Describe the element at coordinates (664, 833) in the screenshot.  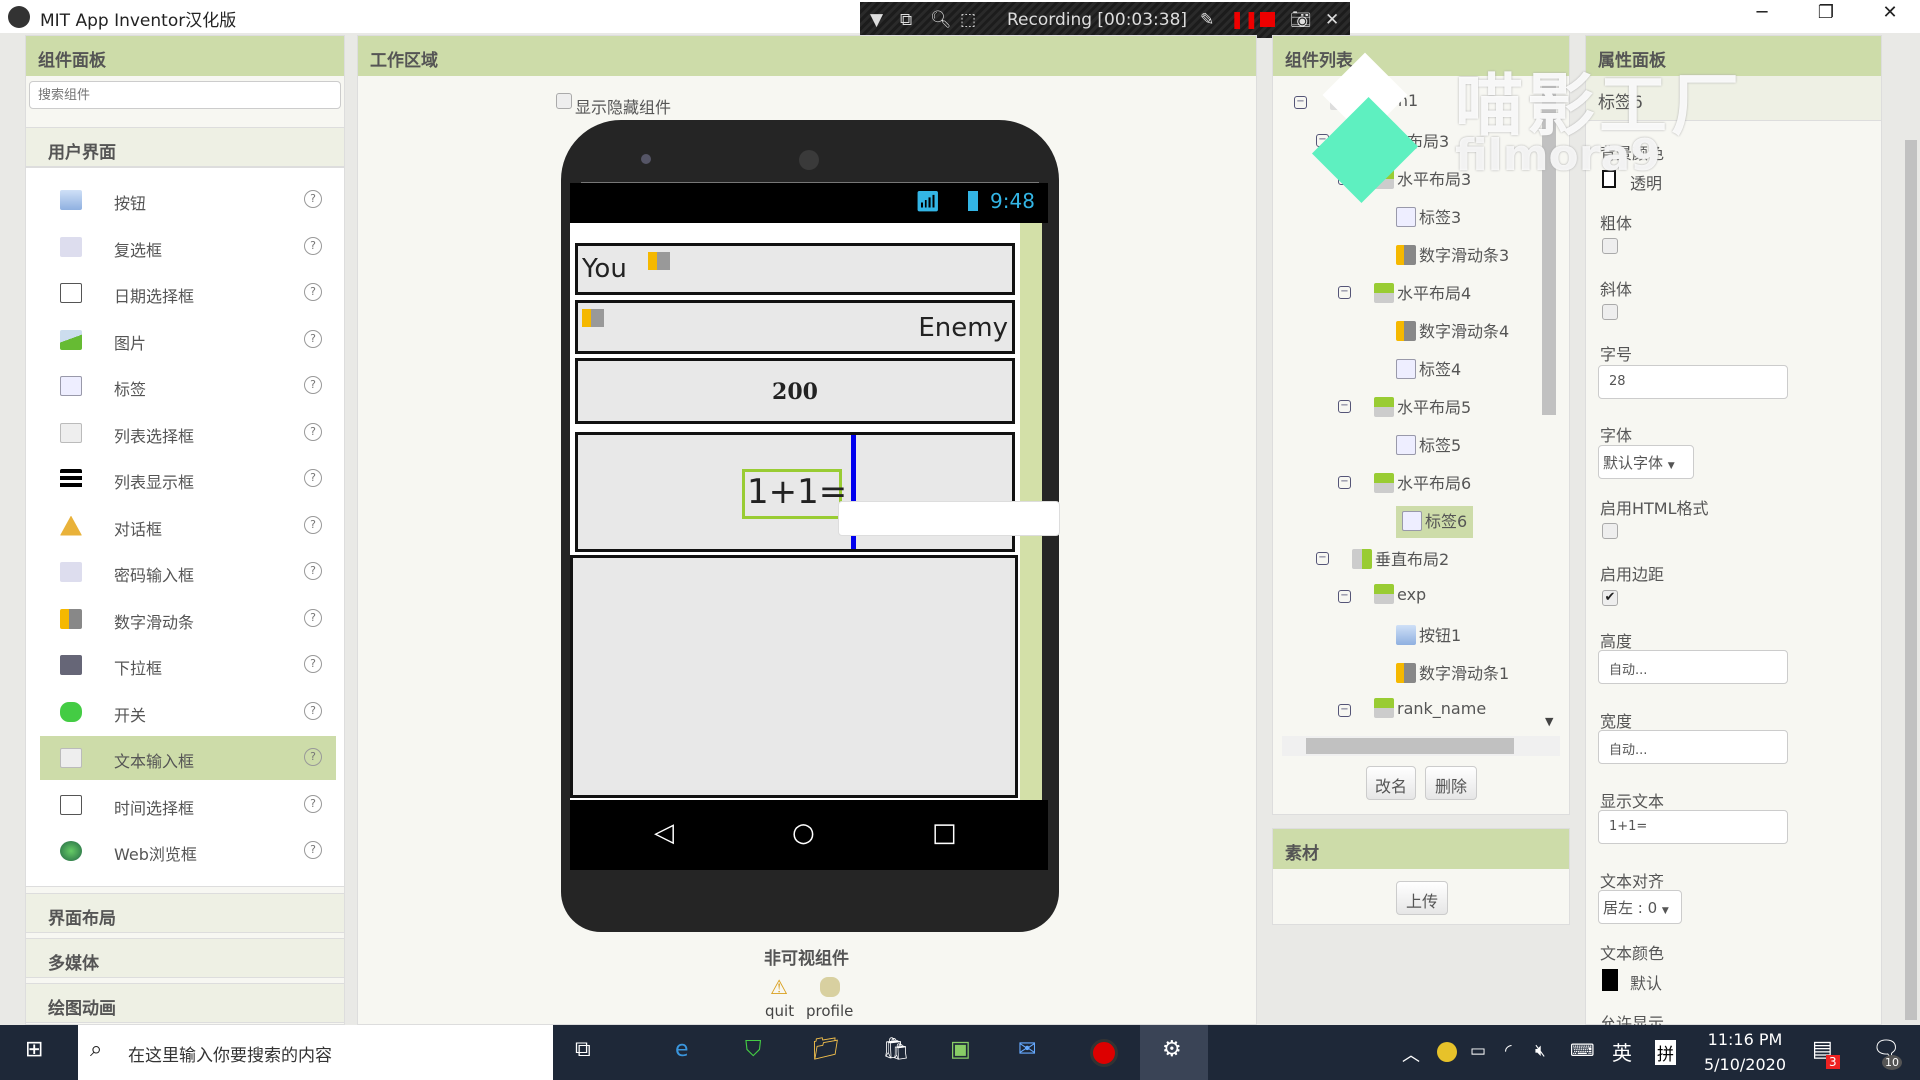
I see `back-icon: ◁` at that location.